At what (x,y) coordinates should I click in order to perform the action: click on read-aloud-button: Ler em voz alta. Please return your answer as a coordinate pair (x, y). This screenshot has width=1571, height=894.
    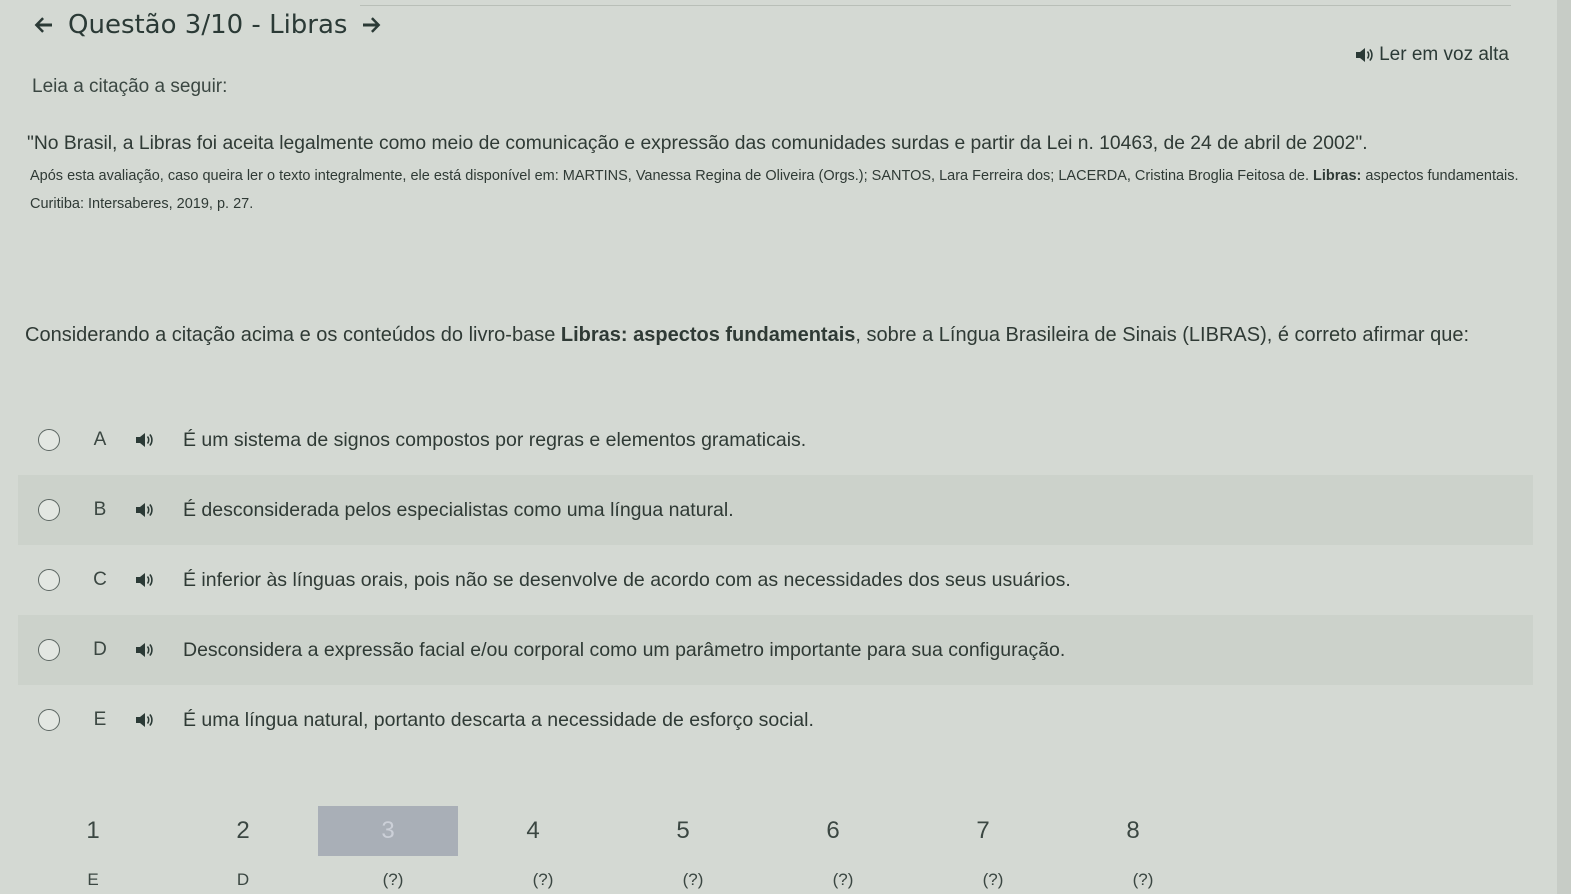
    Looking at the image, I should click on (1432, 55).